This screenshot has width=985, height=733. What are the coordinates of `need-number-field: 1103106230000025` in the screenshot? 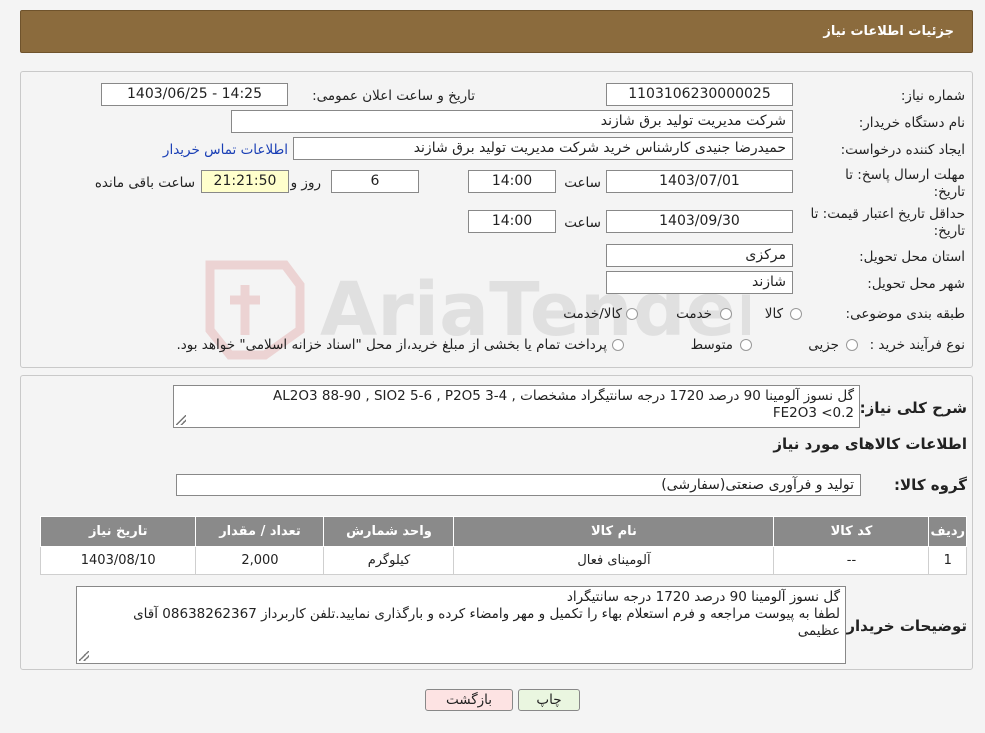 It's located at (699, 94).